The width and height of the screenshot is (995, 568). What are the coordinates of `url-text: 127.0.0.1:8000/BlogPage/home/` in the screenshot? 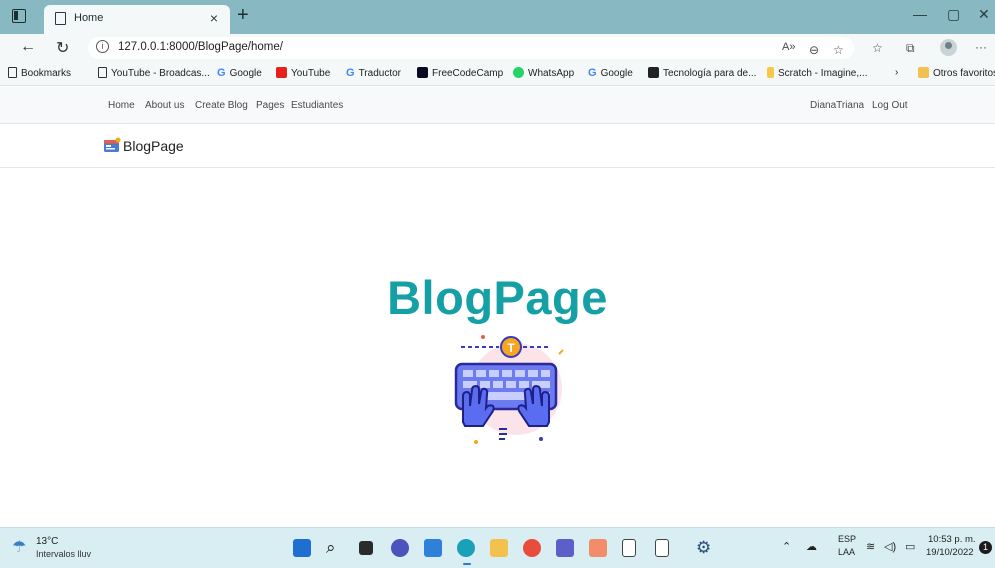 It's located at (200, 47).